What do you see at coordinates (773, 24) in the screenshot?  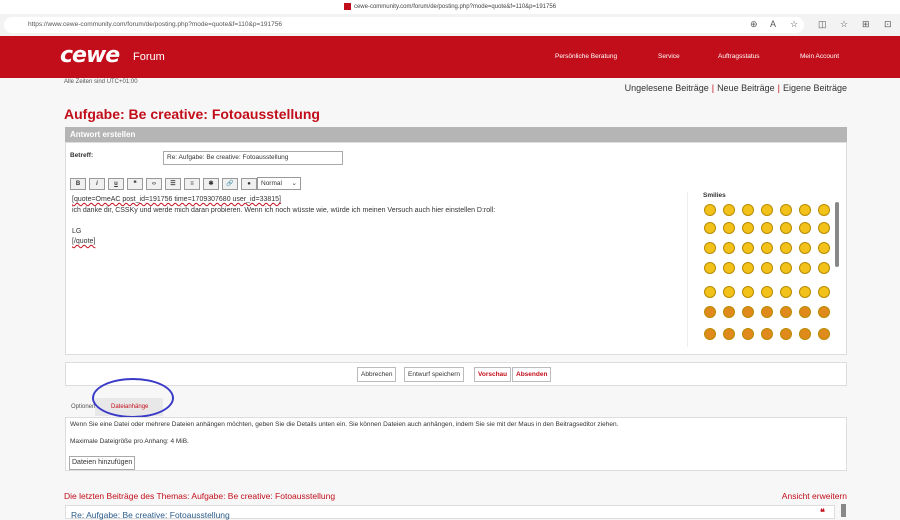 I see `read-aloud-icon: A` at bounding box center [773, 24].